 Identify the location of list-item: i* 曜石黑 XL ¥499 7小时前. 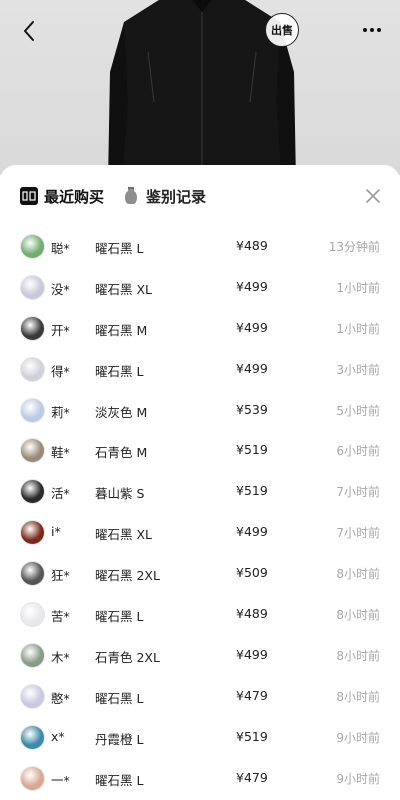
(200, 533).